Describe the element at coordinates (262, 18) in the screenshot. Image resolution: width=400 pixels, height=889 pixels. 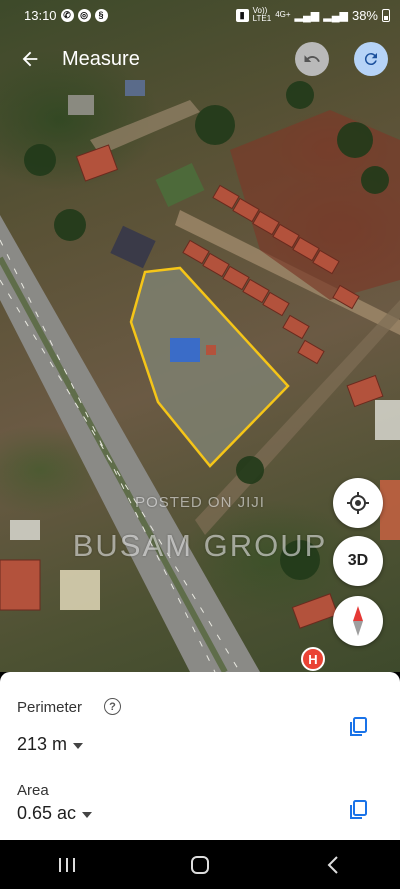
I see `network-sub-label: LTE1` at that location.